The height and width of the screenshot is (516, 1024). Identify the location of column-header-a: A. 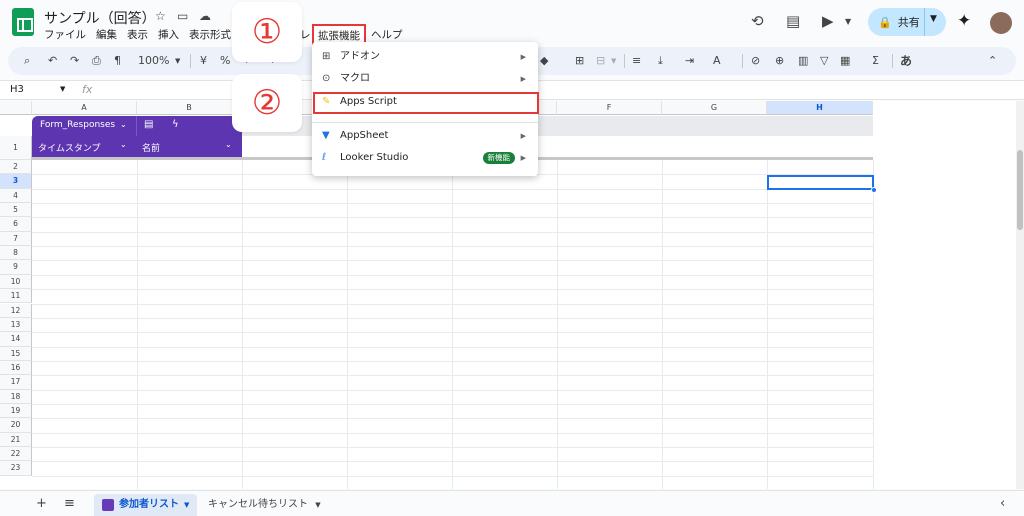
(84, 108).